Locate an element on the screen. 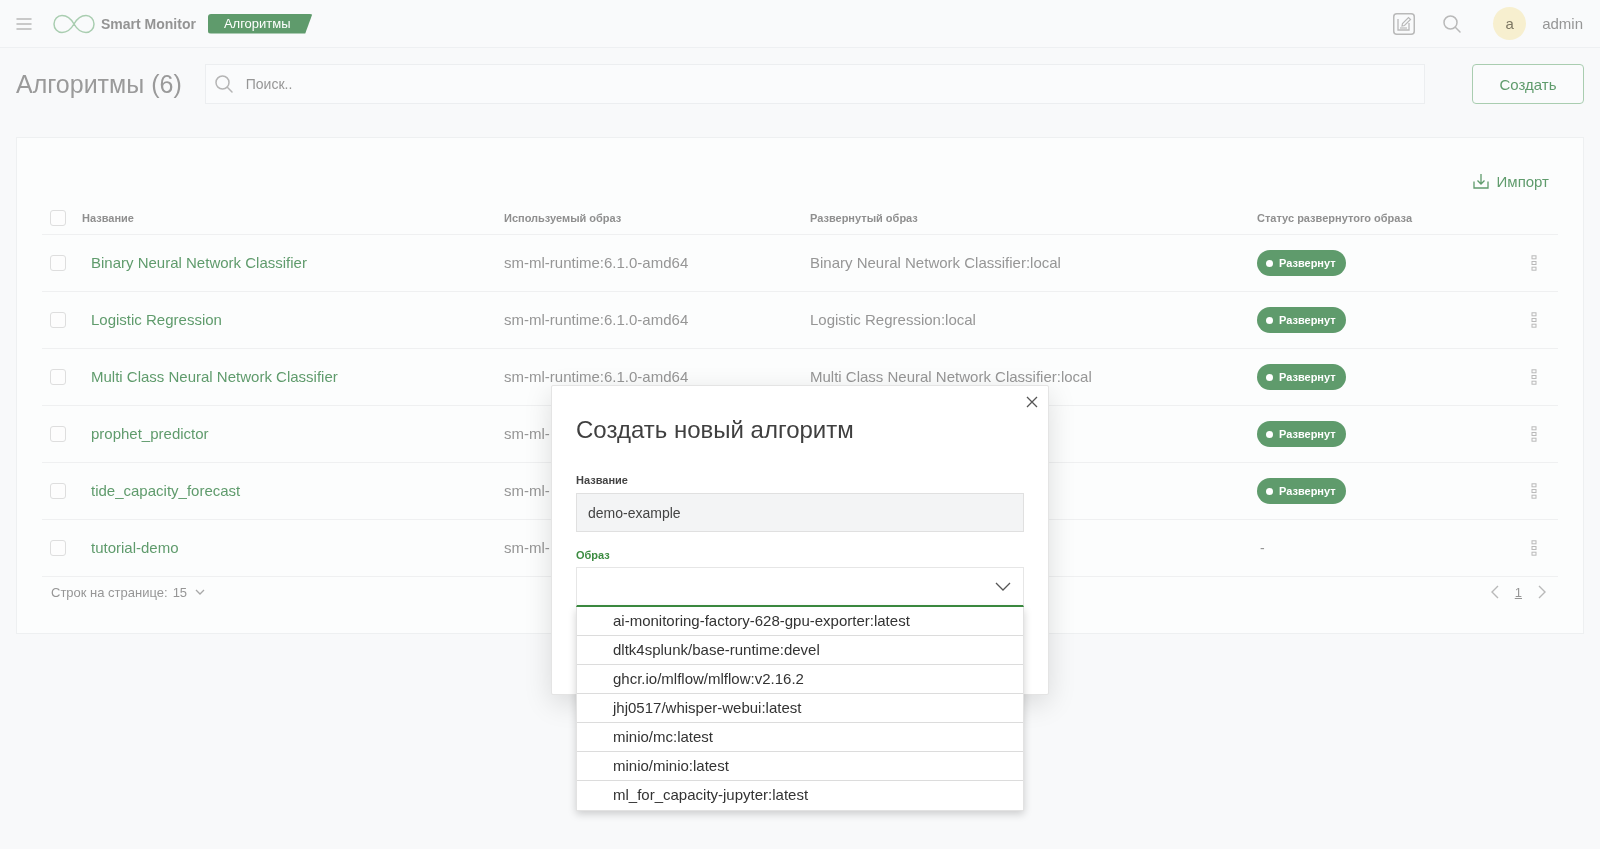 Image resolution: width=1600 pixels, height=849 pixels. table-cell: Logistic Regression:local is located at coordinates (893, 319).